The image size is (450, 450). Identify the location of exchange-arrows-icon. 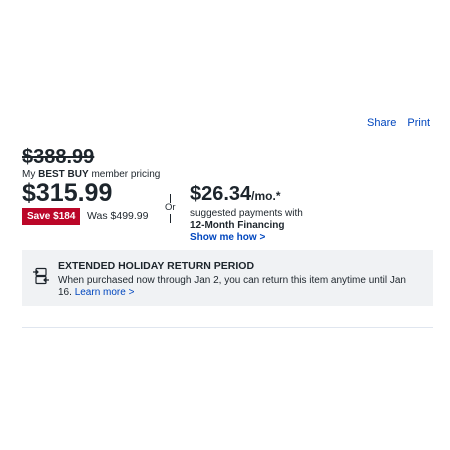
(41, 278).